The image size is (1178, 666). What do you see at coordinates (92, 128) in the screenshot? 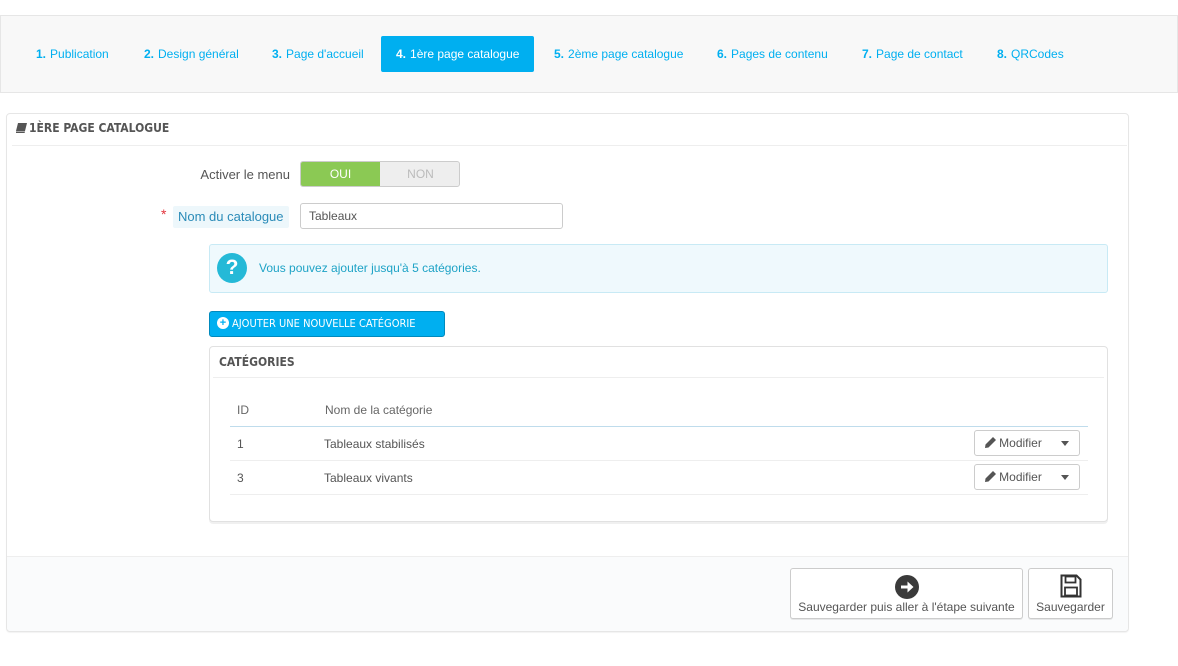
I see `panel-title: 1ère page catalogue` at bounding box center [92, 128].